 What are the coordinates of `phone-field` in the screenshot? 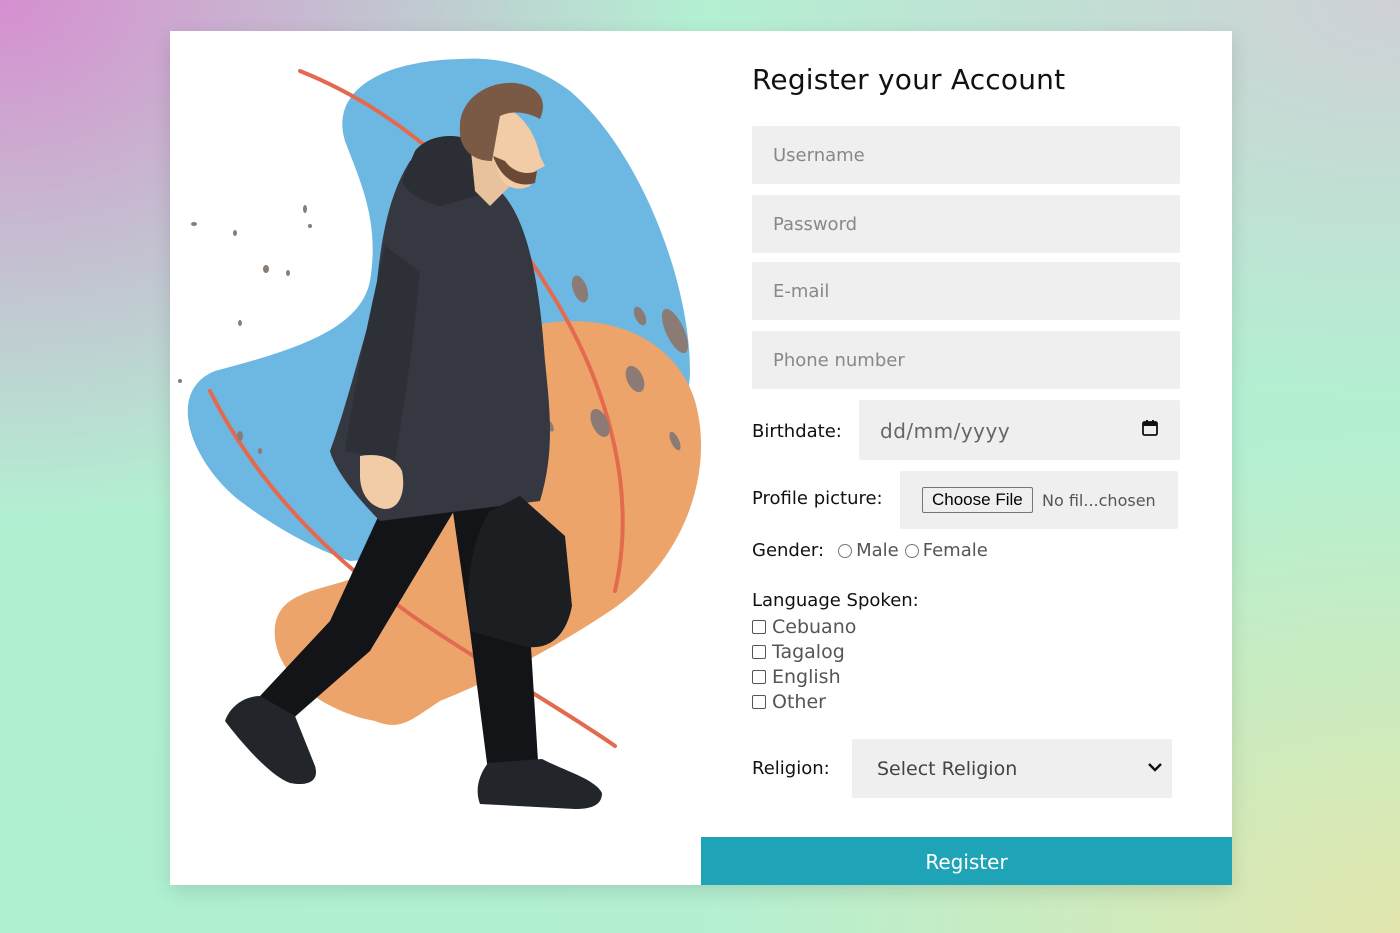 It's located at (966, 360).